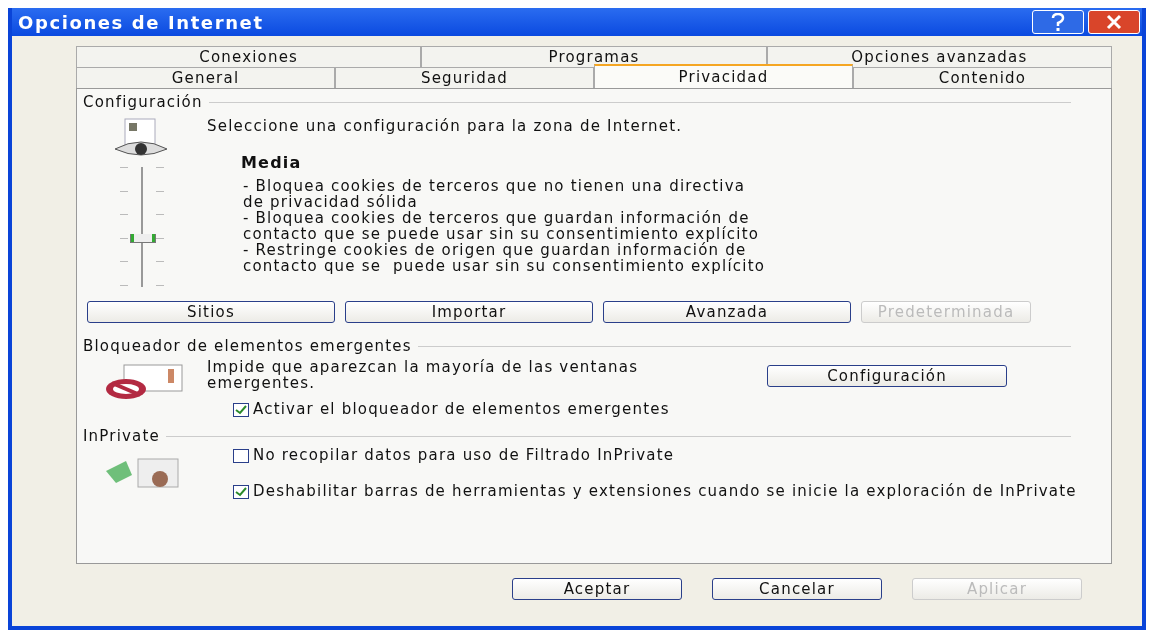 Image resolution: width=1152 pixels, height=630 pixels. Describe the element at coordinates (205, 77) in the screenshot. I see `tab: General` at that location.